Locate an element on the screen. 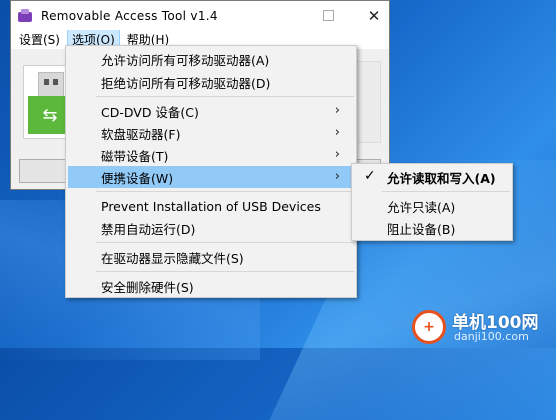  menu-item-safely-remove: 安全删除硬件(S) is located at coordinates (211, 286).